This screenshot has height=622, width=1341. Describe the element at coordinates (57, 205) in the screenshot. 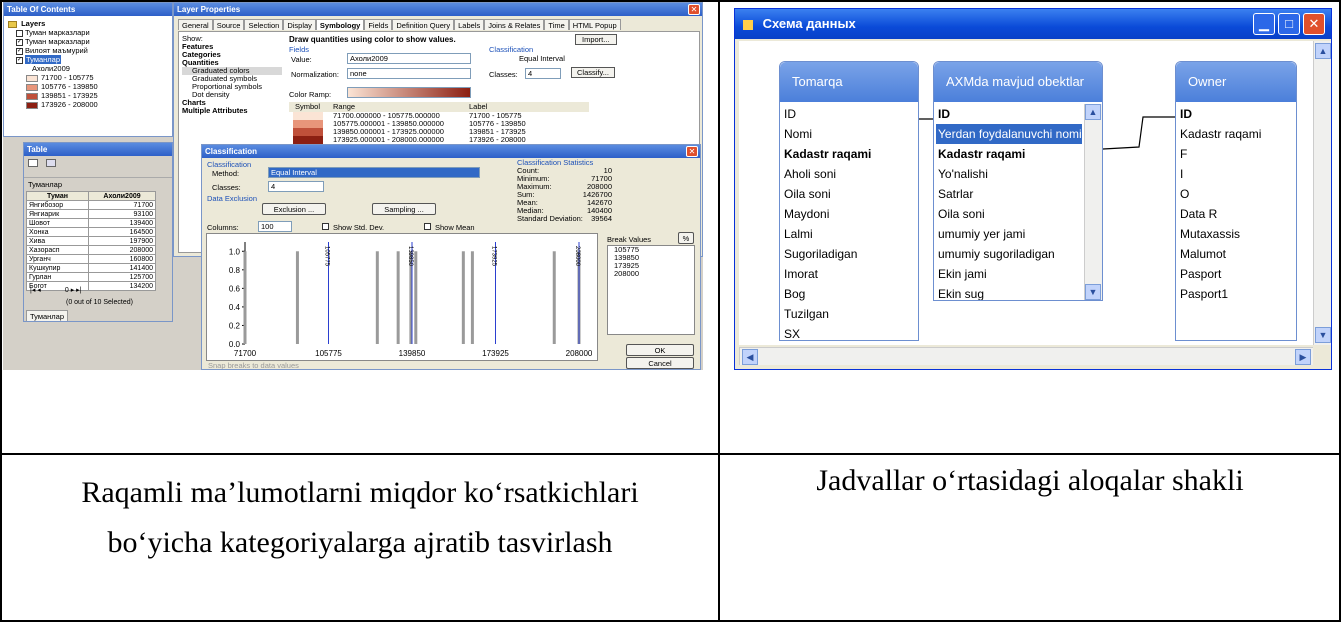

I see `district-cell: Янгибозор` at that location.